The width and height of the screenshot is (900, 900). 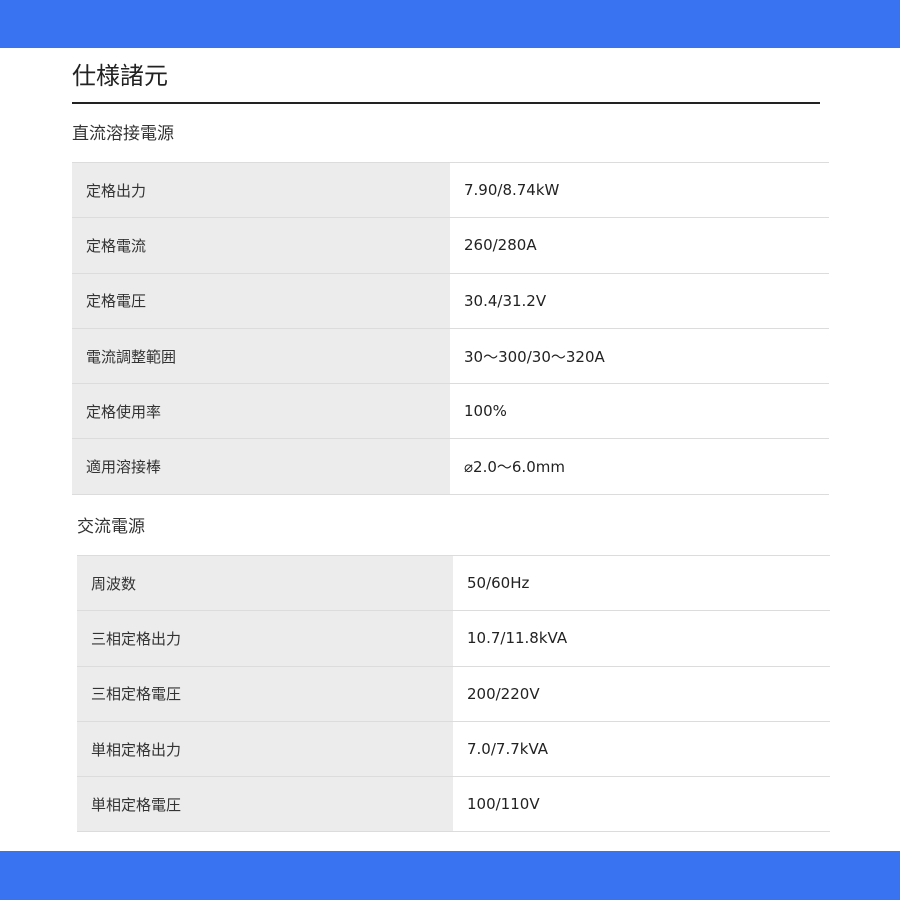 What do you see at coordinates (261, 356) in the screenshot?
I see `spec-label: 電流調整範囲` at bounding box center [261, 356].